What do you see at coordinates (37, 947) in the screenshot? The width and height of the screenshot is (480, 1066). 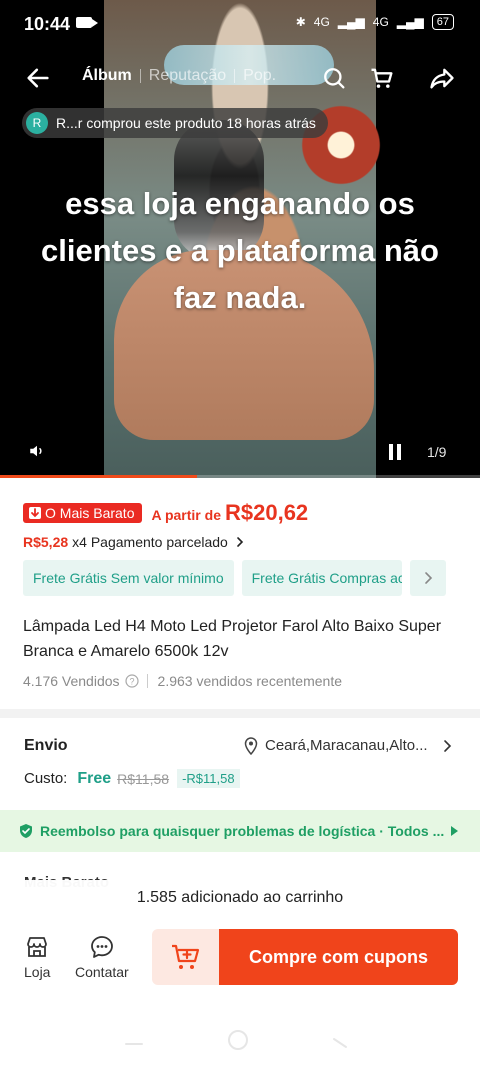 I see `store-icon` at bounding box center [37, 947].